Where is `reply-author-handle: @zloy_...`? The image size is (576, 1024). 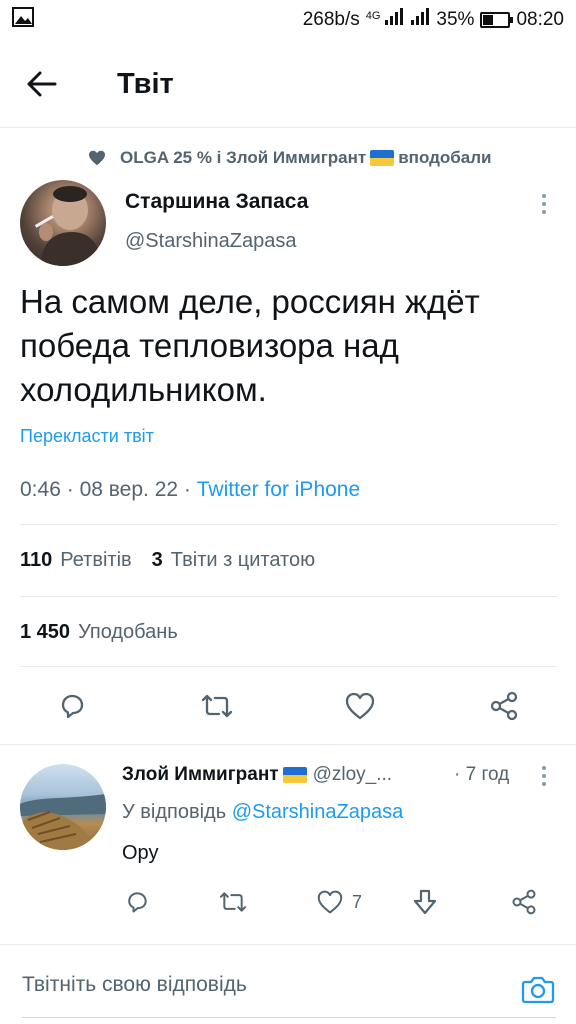
reply-author-handle: @zloy_... is located at coordinates (352, 774).